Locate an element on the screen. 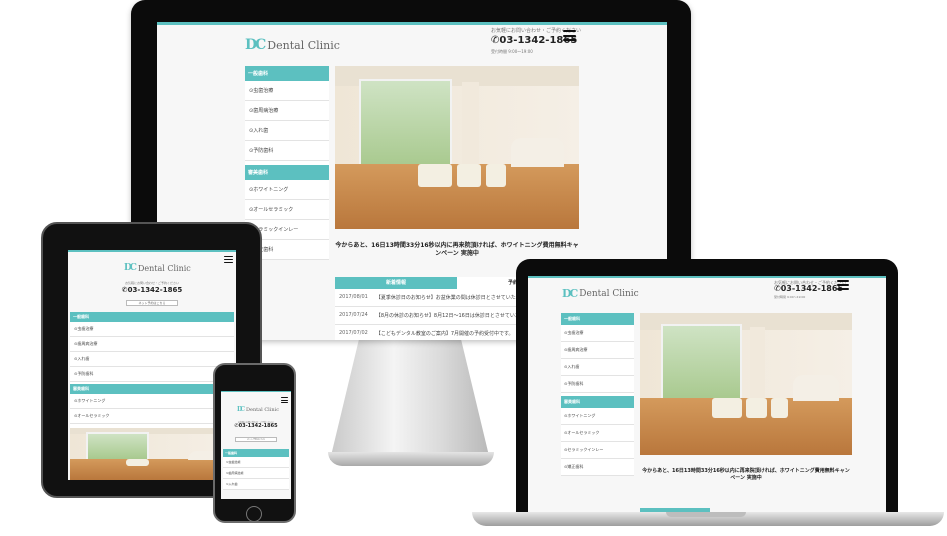  imac-stand is located at coordinates (410, 400).